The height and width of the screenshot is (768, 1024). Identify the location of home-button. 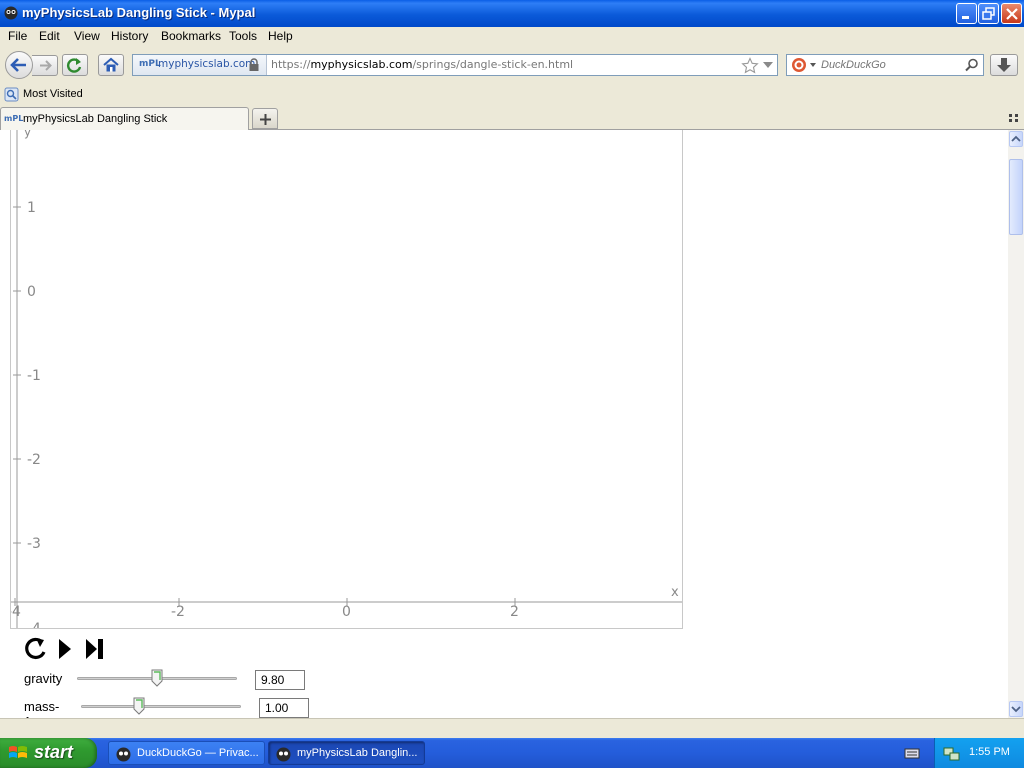
(111, 65).